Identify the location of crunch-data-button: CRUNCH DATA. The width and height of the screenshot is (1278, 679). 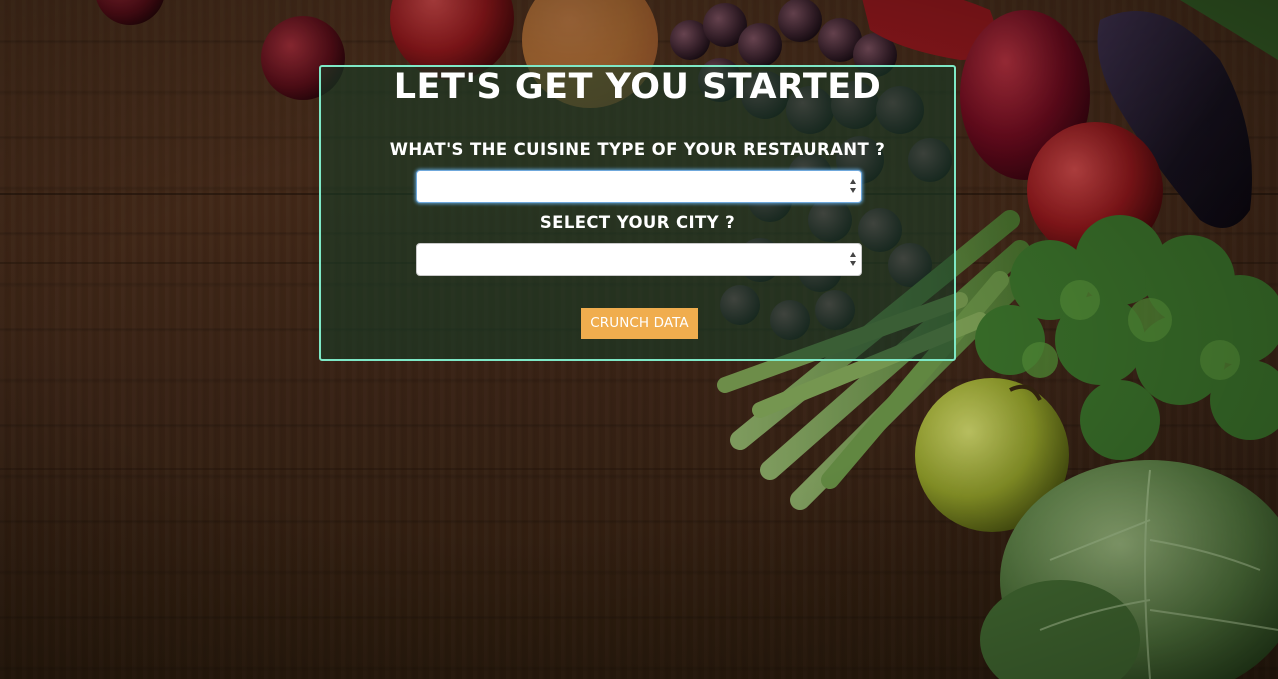
(639, 323).